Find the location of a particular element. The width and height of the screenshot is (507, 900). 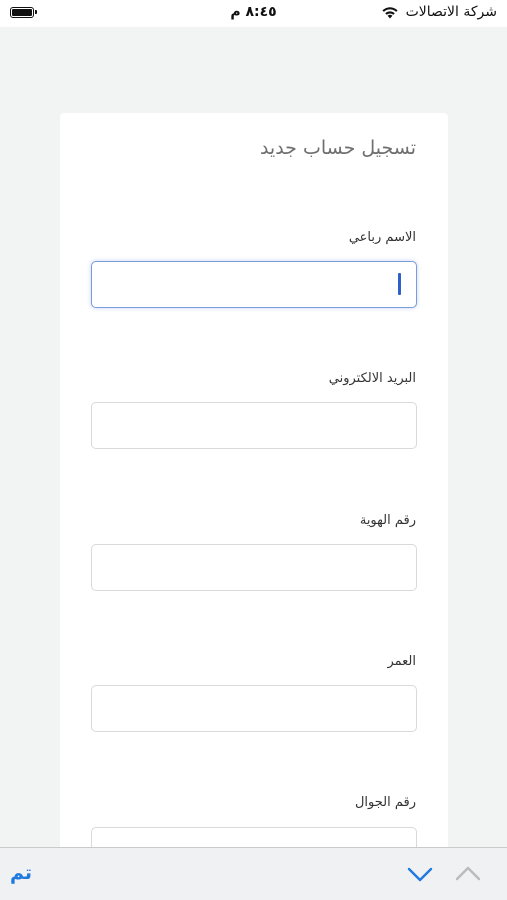

status-bar: ٨:٤٥ م شركة الاتصالات is located at coordinates (253, 13).